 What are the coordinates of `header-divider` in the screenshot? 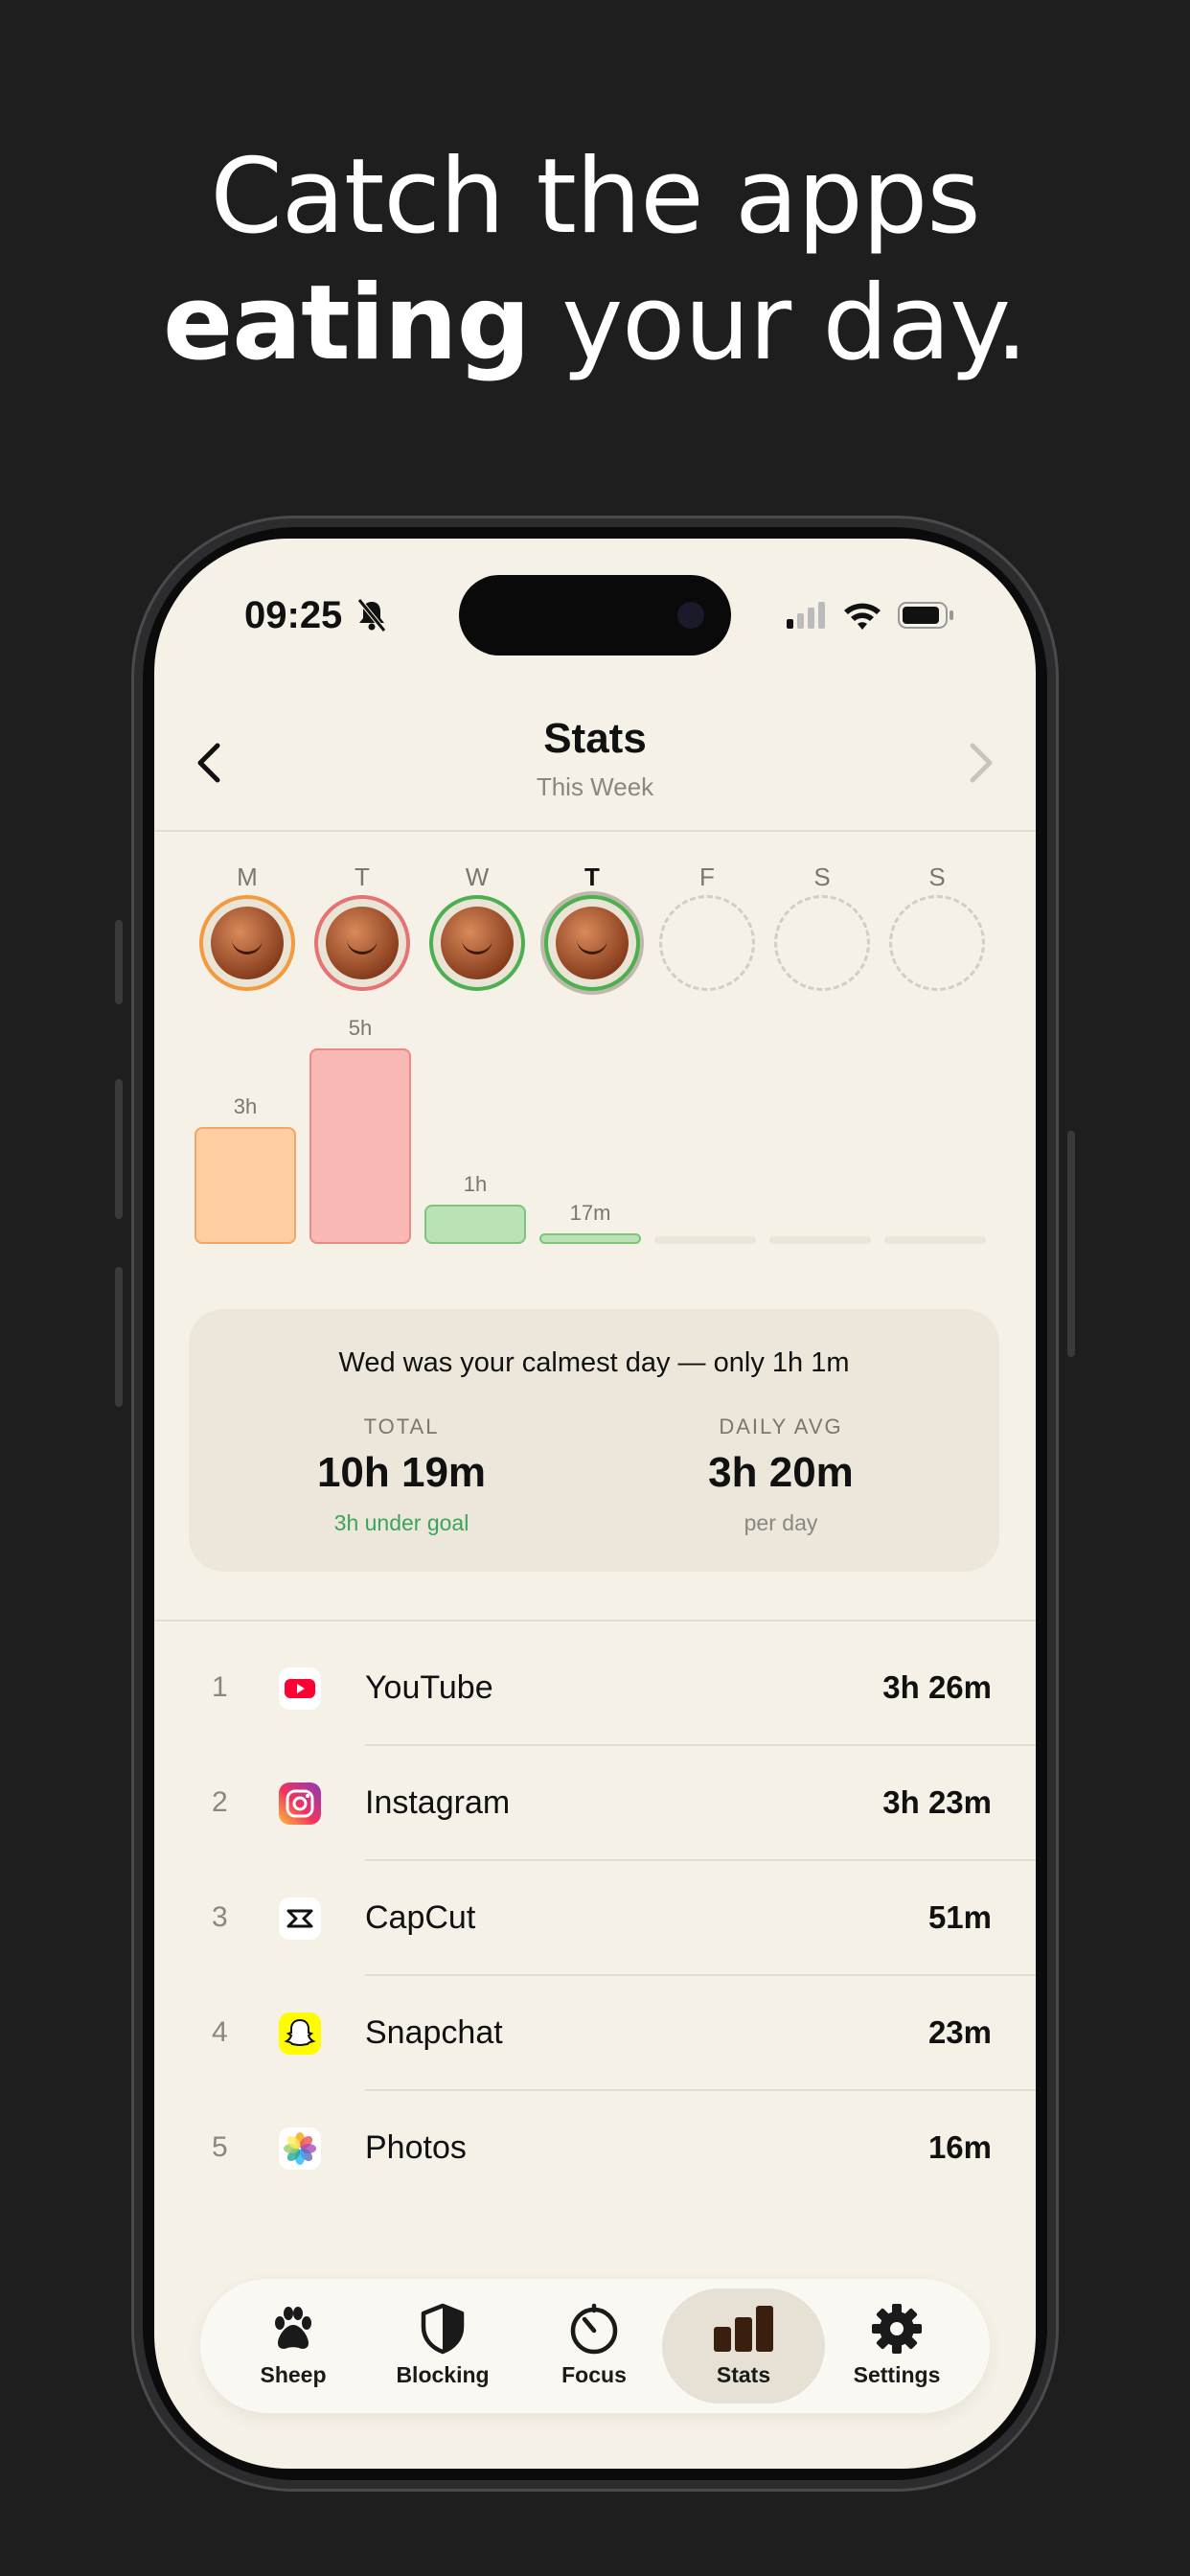 It's located at (595, 831).